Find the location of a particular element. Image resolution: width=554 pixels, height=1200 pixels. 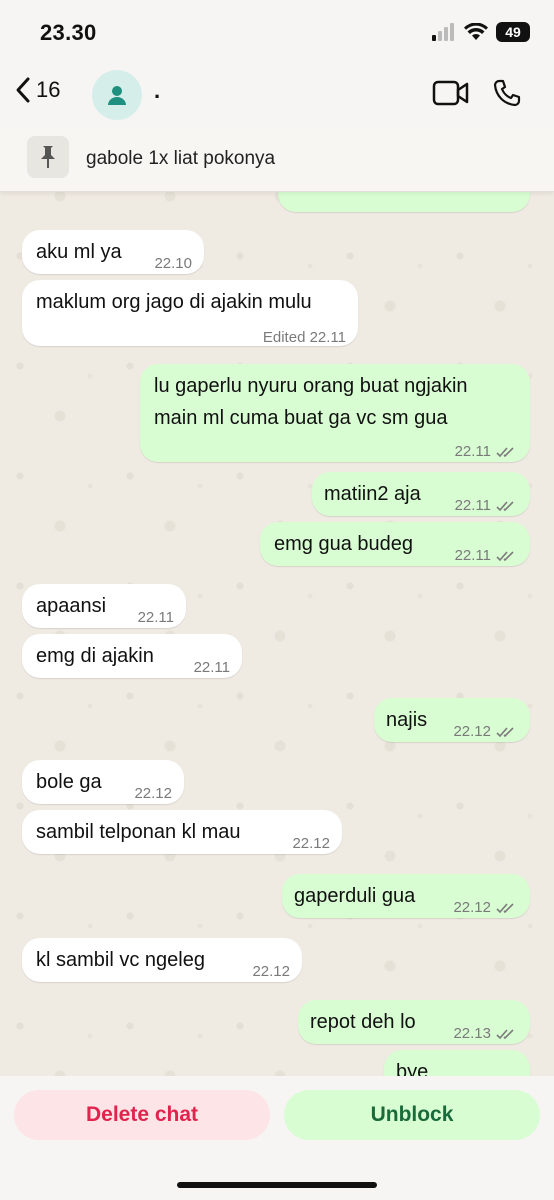

message-text: emg gua budeg is located at coordinates (344, 544).